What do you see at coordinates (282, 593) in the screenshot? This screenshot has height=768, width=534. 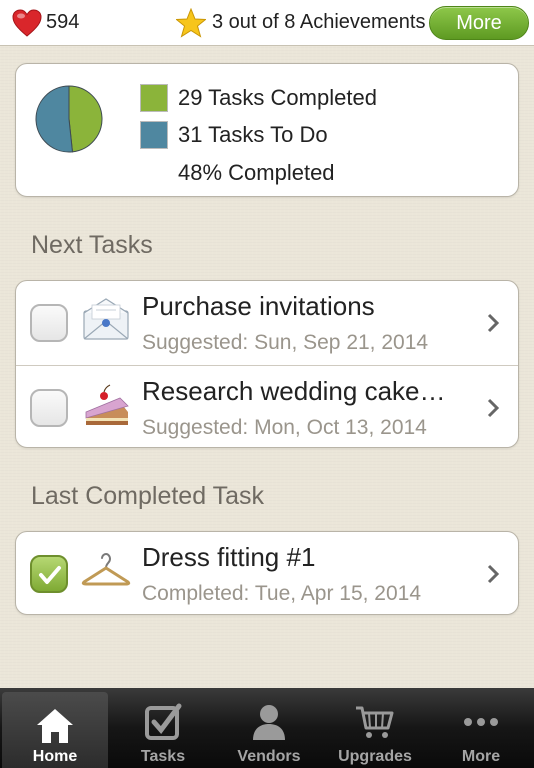 I see `task-completed-date: Completed: Tue, Apr 15, 2014` at bounding box center [282, 593].